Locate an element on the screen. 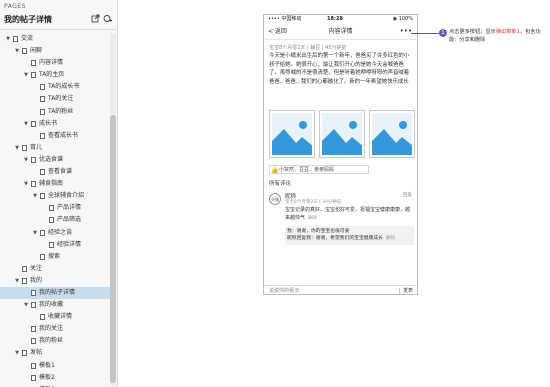  tree-item: ▼ 经验之谈 is located at coordinates (55, 233).